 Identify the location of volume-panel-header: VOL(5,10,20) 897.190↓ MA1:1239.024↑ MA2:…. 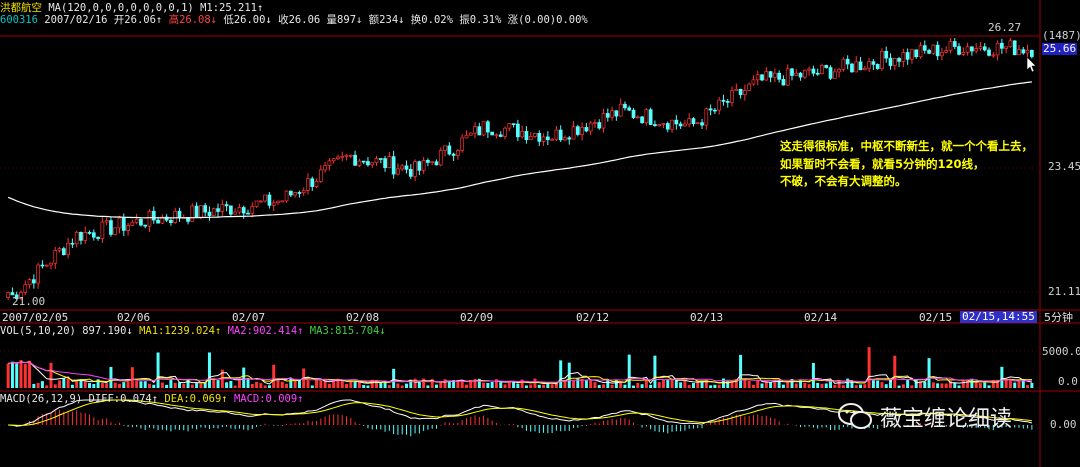
(193, 331).